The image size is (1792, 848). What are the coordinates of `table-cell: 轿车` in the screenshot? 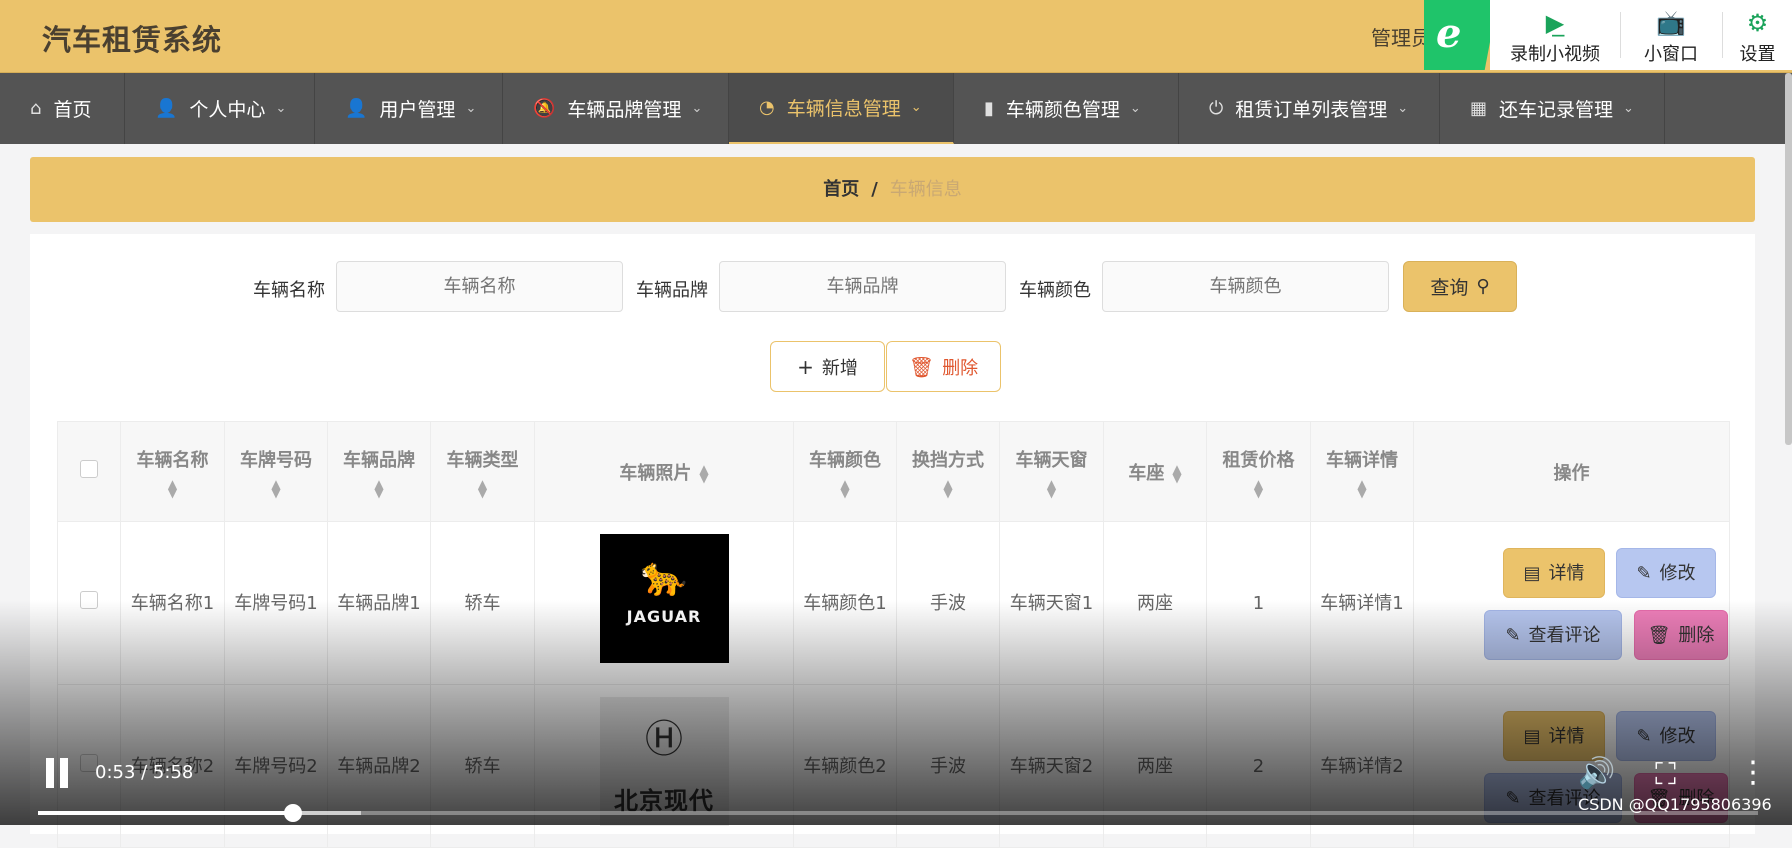 It's located at (482, 766).